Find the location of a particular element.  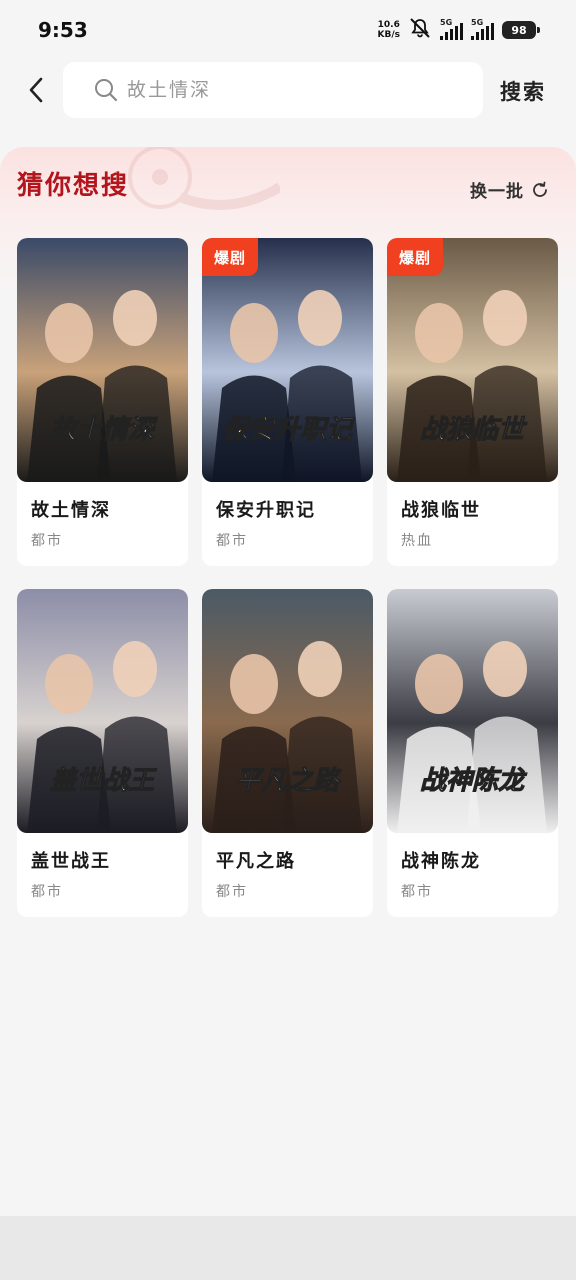

status-icons: 10.6 KB/s 5G 5G 98 is located at coordinates (459, 30).